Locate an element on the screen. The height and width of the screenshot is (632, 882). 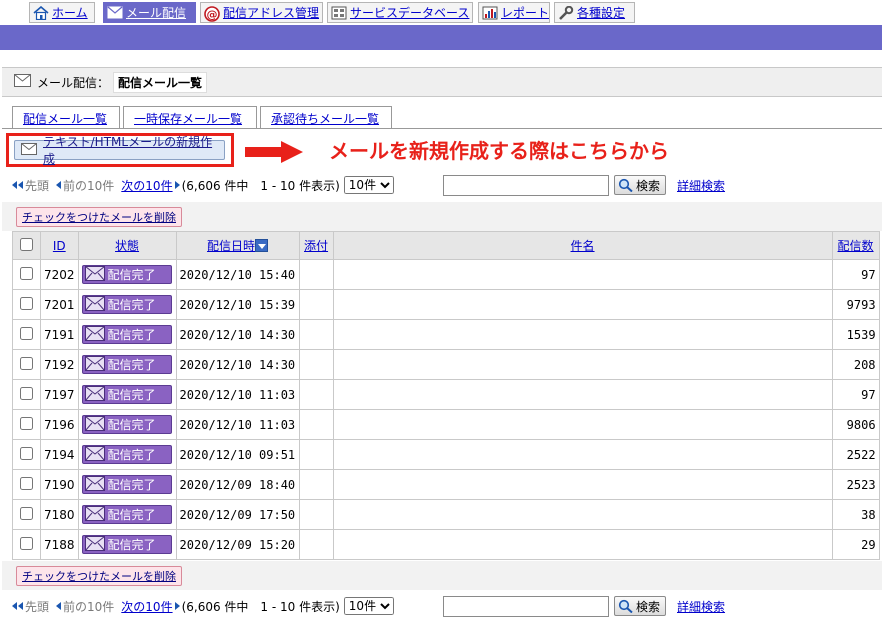
row-status-cell: 配信完了 is located at coordinates (127, 514).